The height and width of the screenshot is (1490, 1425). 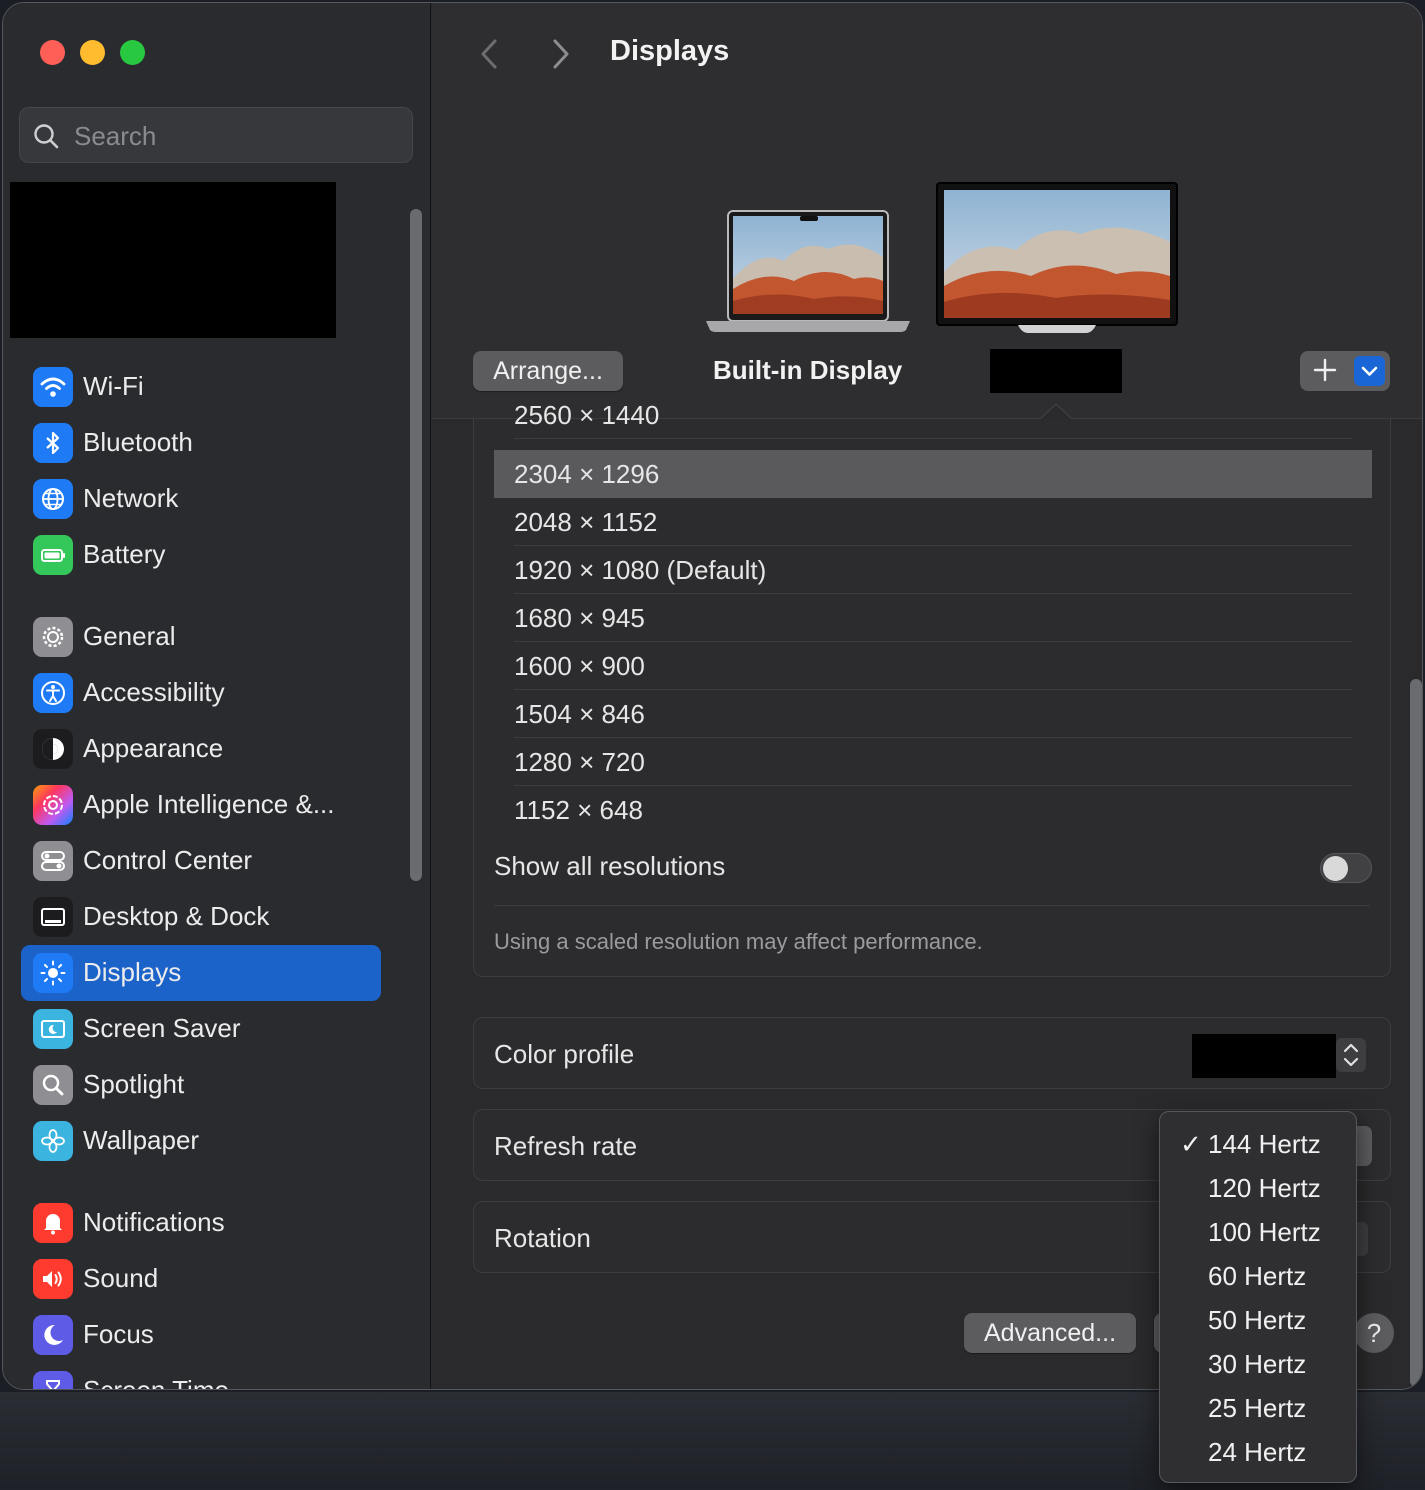 I want to click on help-button: ?, so click(x=1374, y=1333).